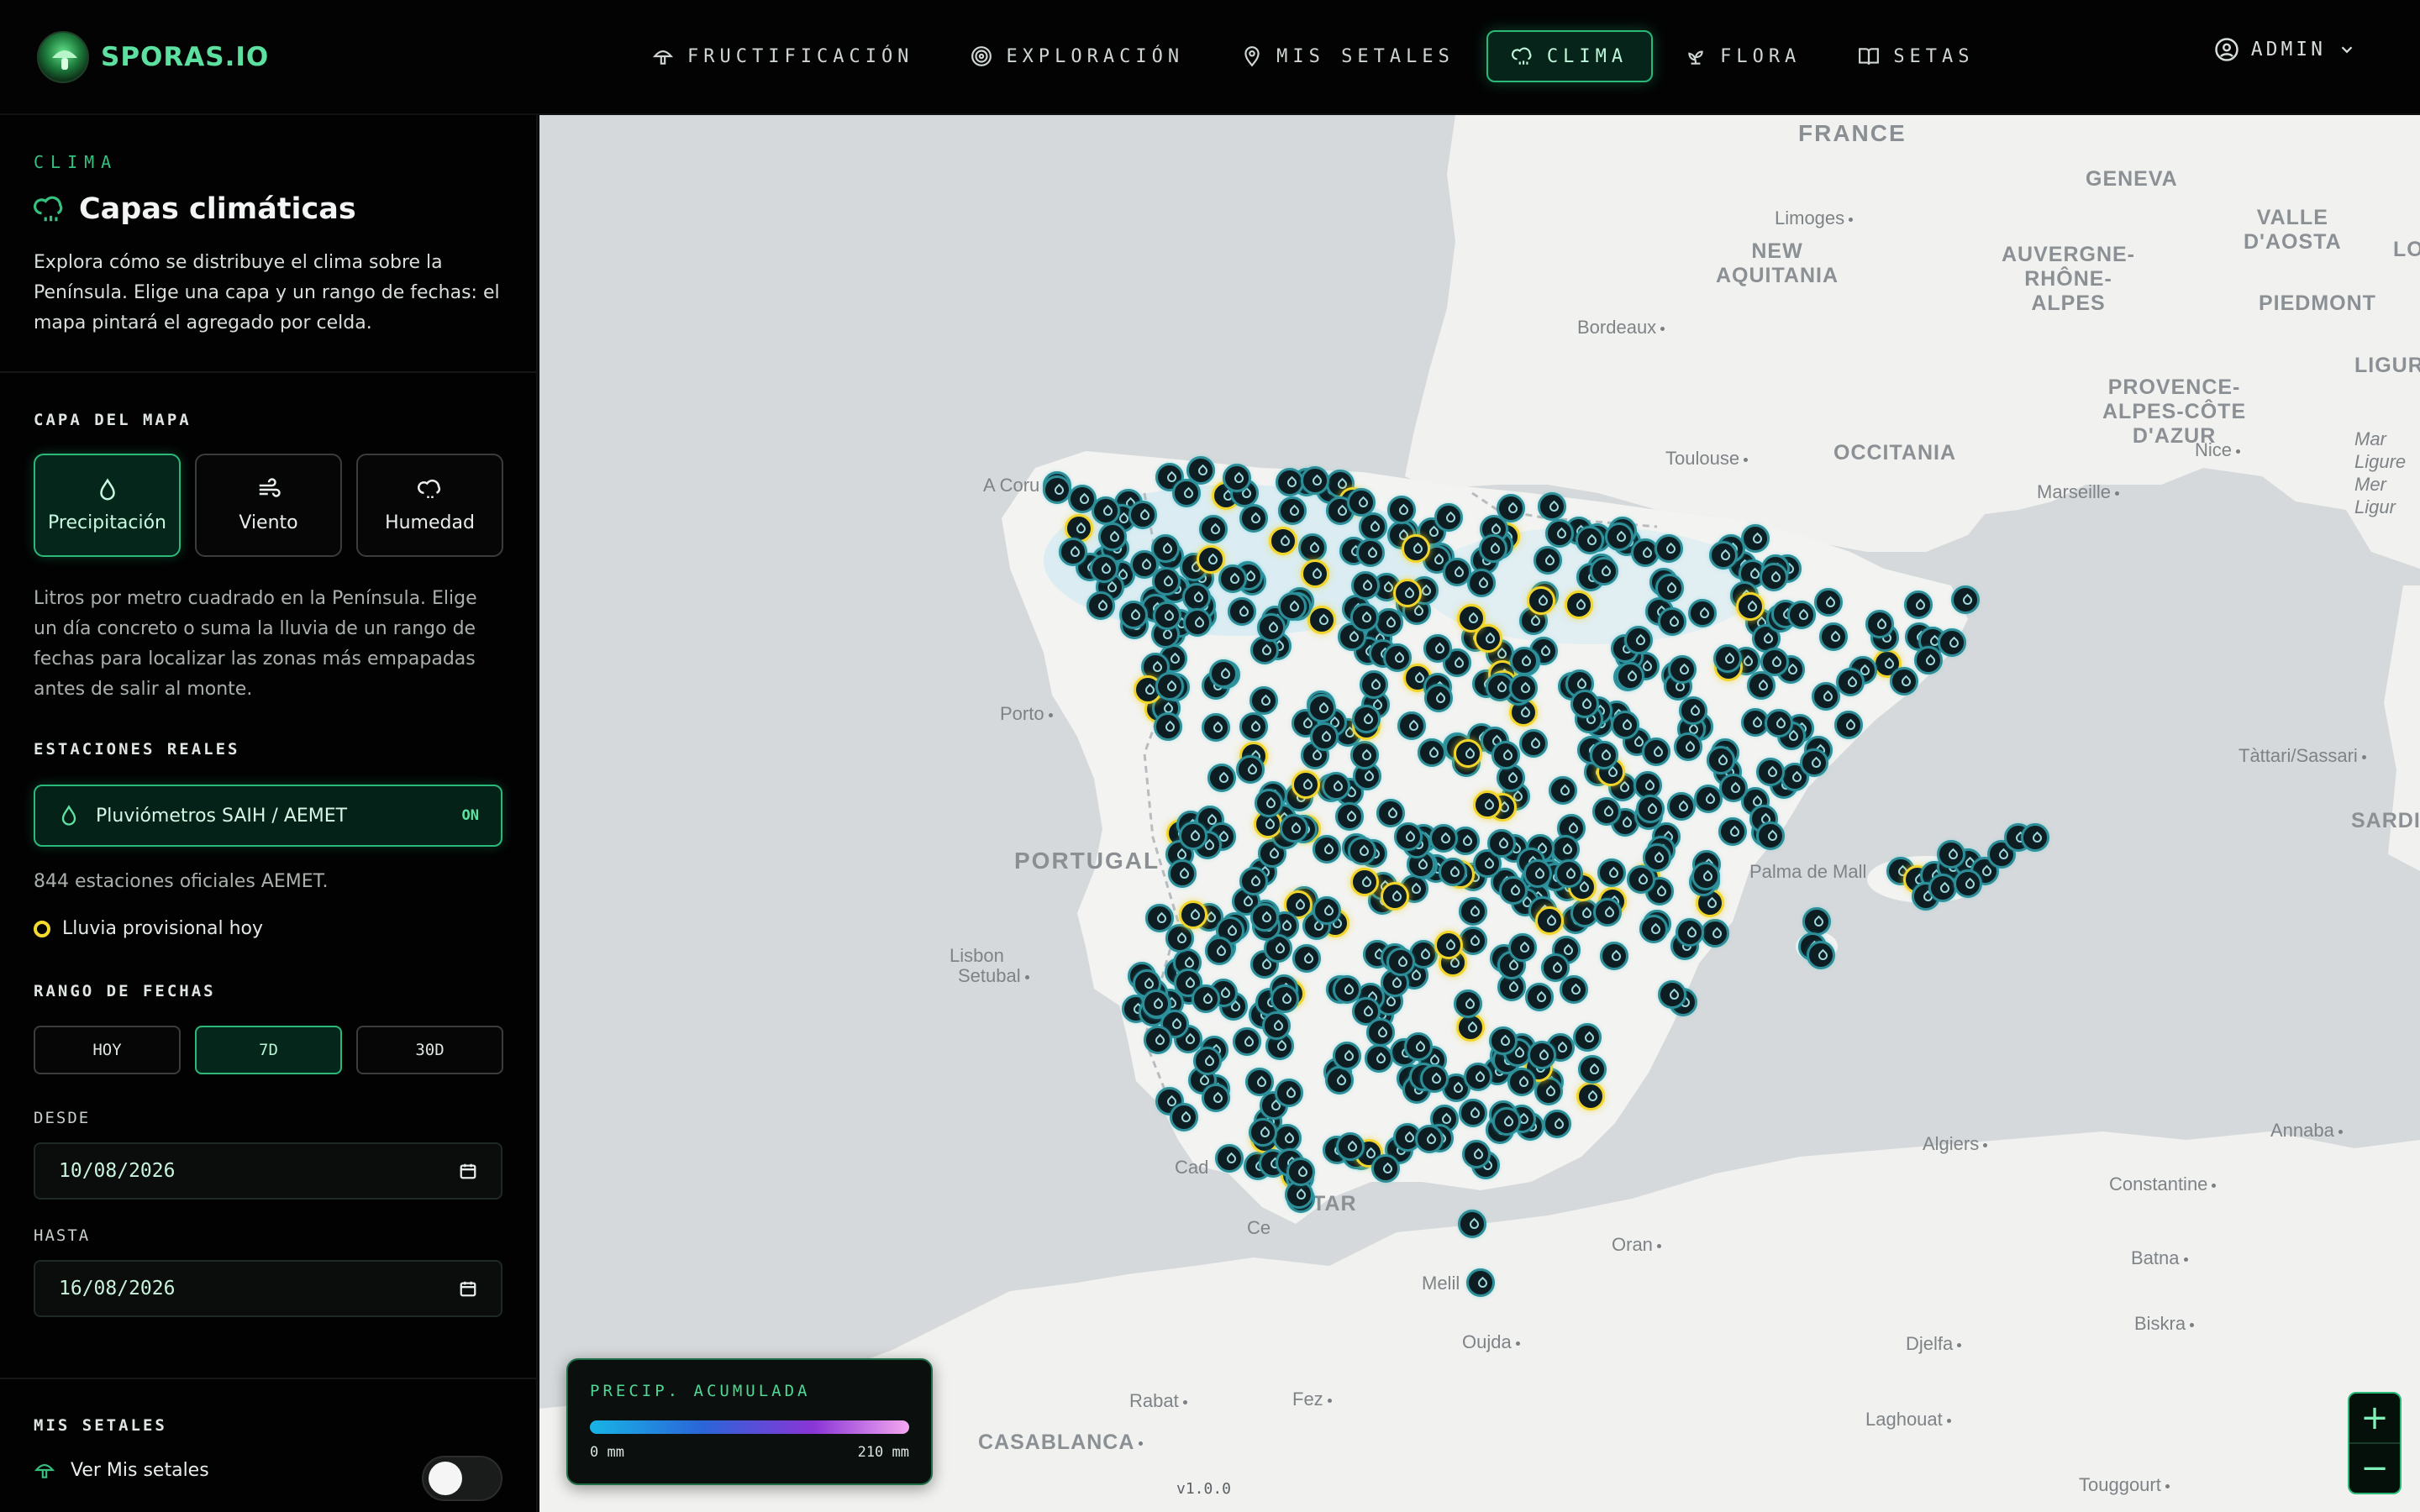  What do you see at coordinates (1916, 56) in the screenshot?
I see `nav-setas: SETAS` at bounding box center [1916, 56].